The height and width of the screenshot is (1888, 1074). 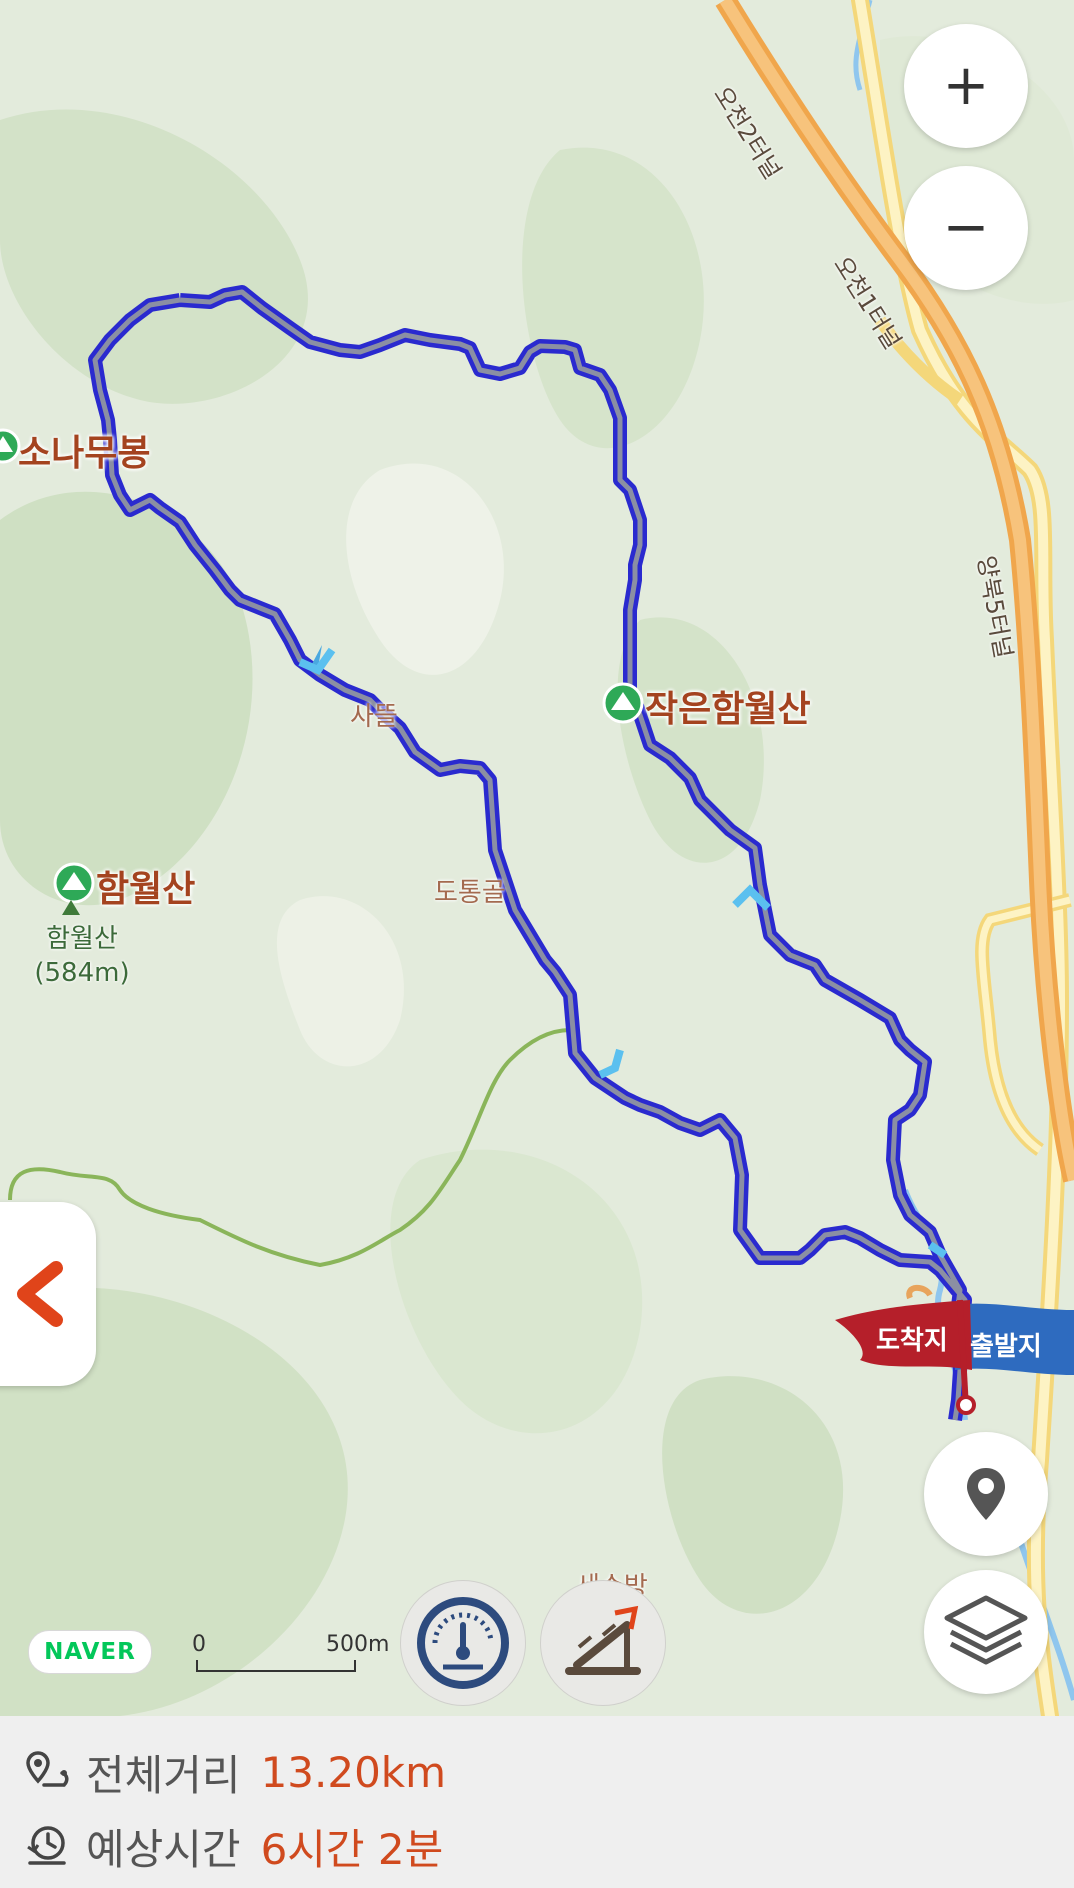 I want to click on scale-bar: 0 500m, so click(x=292, y=1652).